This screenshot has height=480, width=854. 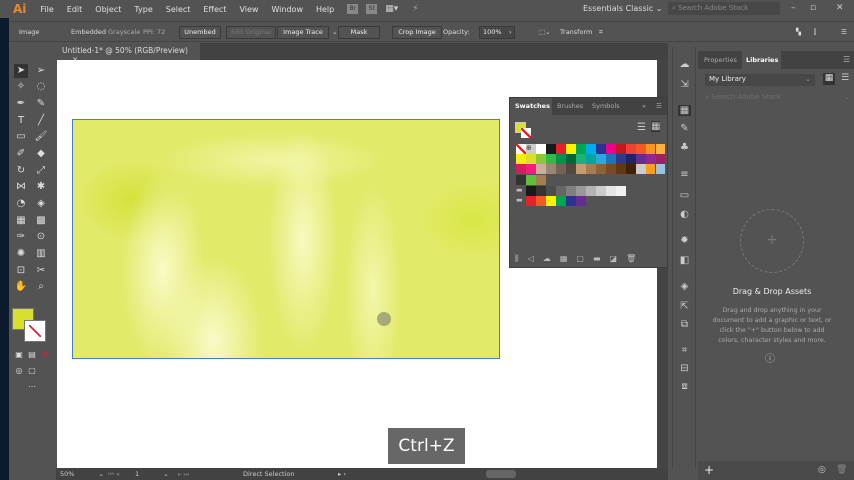 I want to click on eraser-icon: ◆, so click(x=41, y=154).